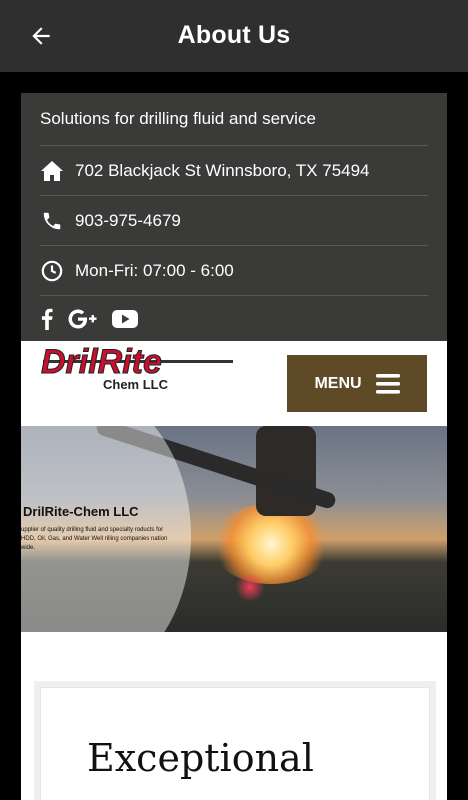 The width and height of the screenshot is (468, 800). Describe the element at coordinates (387, 383) in the screenshot. I see `hamburger-icon` at that location.